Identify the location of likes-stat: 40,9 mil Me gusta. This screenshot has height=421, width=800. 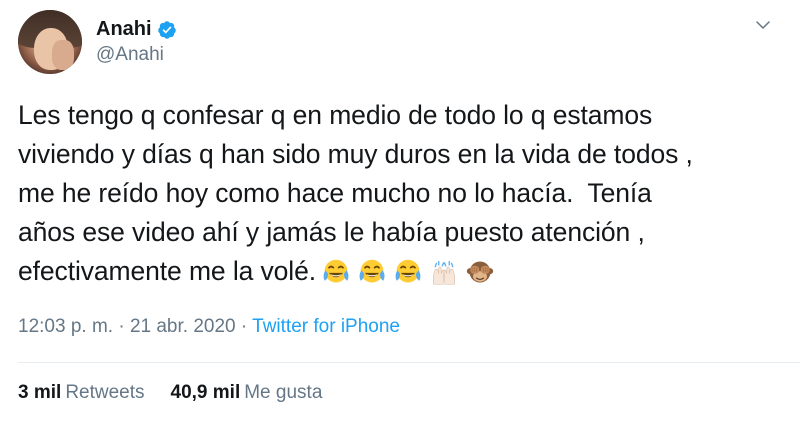
(247, 393).